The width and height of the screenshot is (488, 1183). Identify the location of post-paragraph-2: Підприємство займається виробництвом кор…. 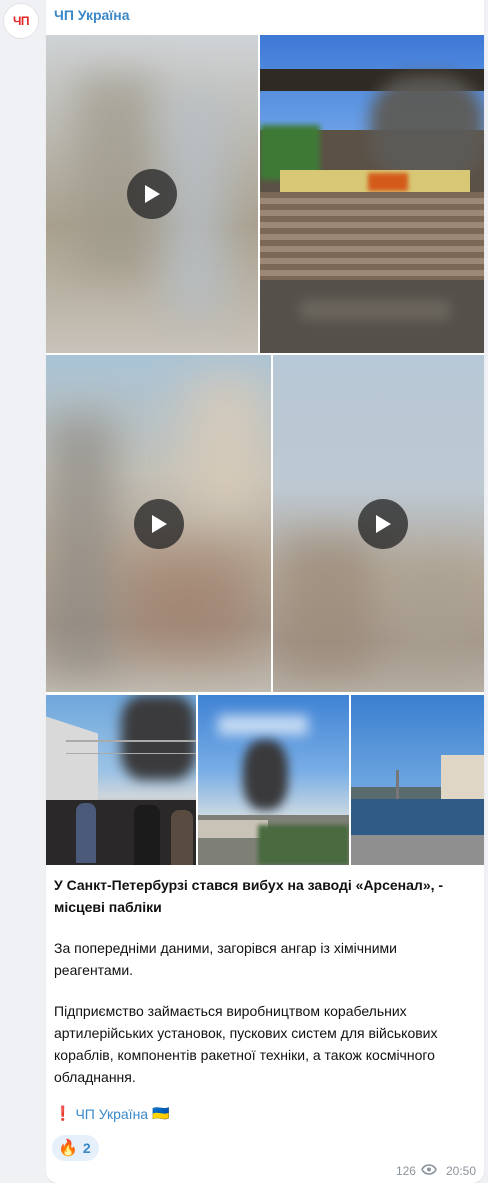
(246, 1044).